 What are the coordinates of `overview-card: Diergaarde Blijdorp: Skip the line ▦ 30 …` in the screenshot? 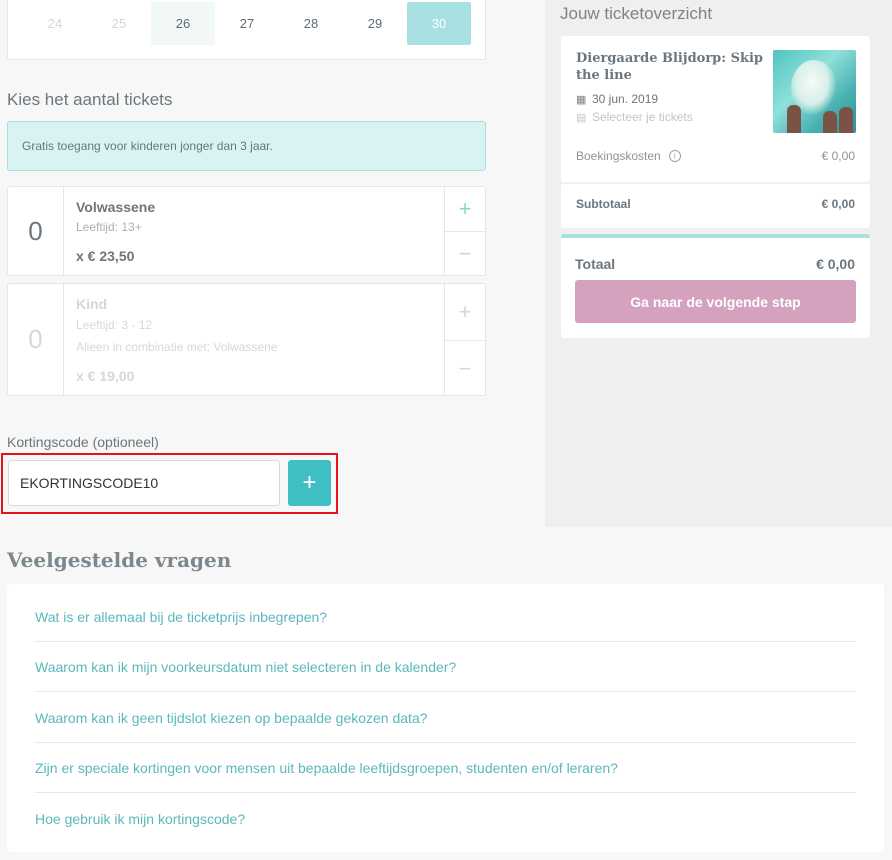 It's located at (715, 109).